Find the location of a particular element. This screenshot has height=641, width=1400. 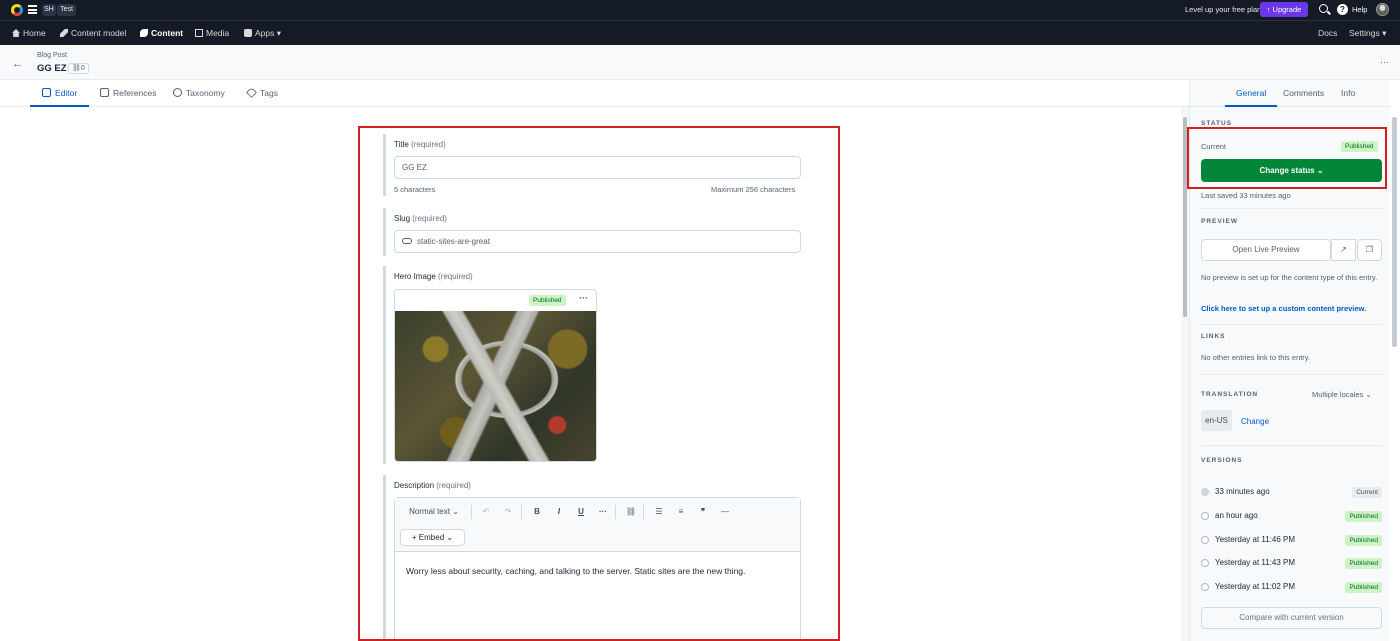

change-locale-link: Change is located at coordinates (1255, 421).